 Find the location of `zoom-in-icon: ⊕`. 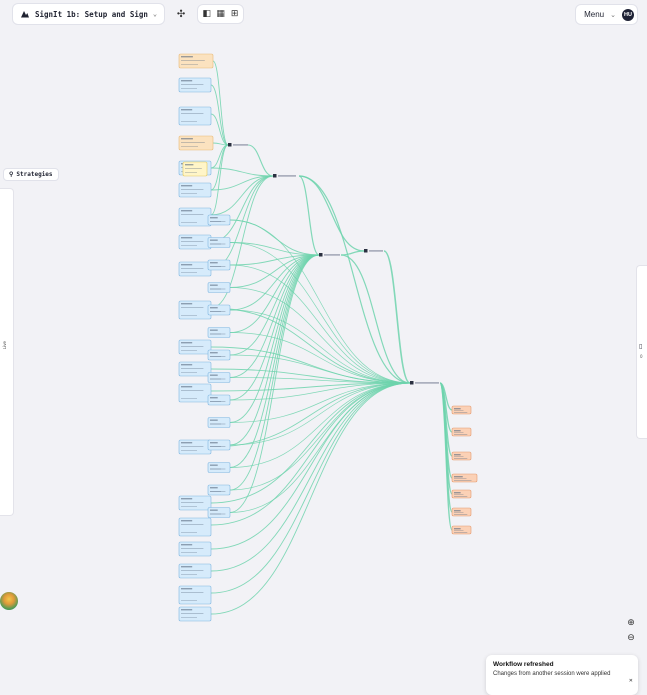

zoom-in-icon: ⊕ is located at coordinates (631, 623).